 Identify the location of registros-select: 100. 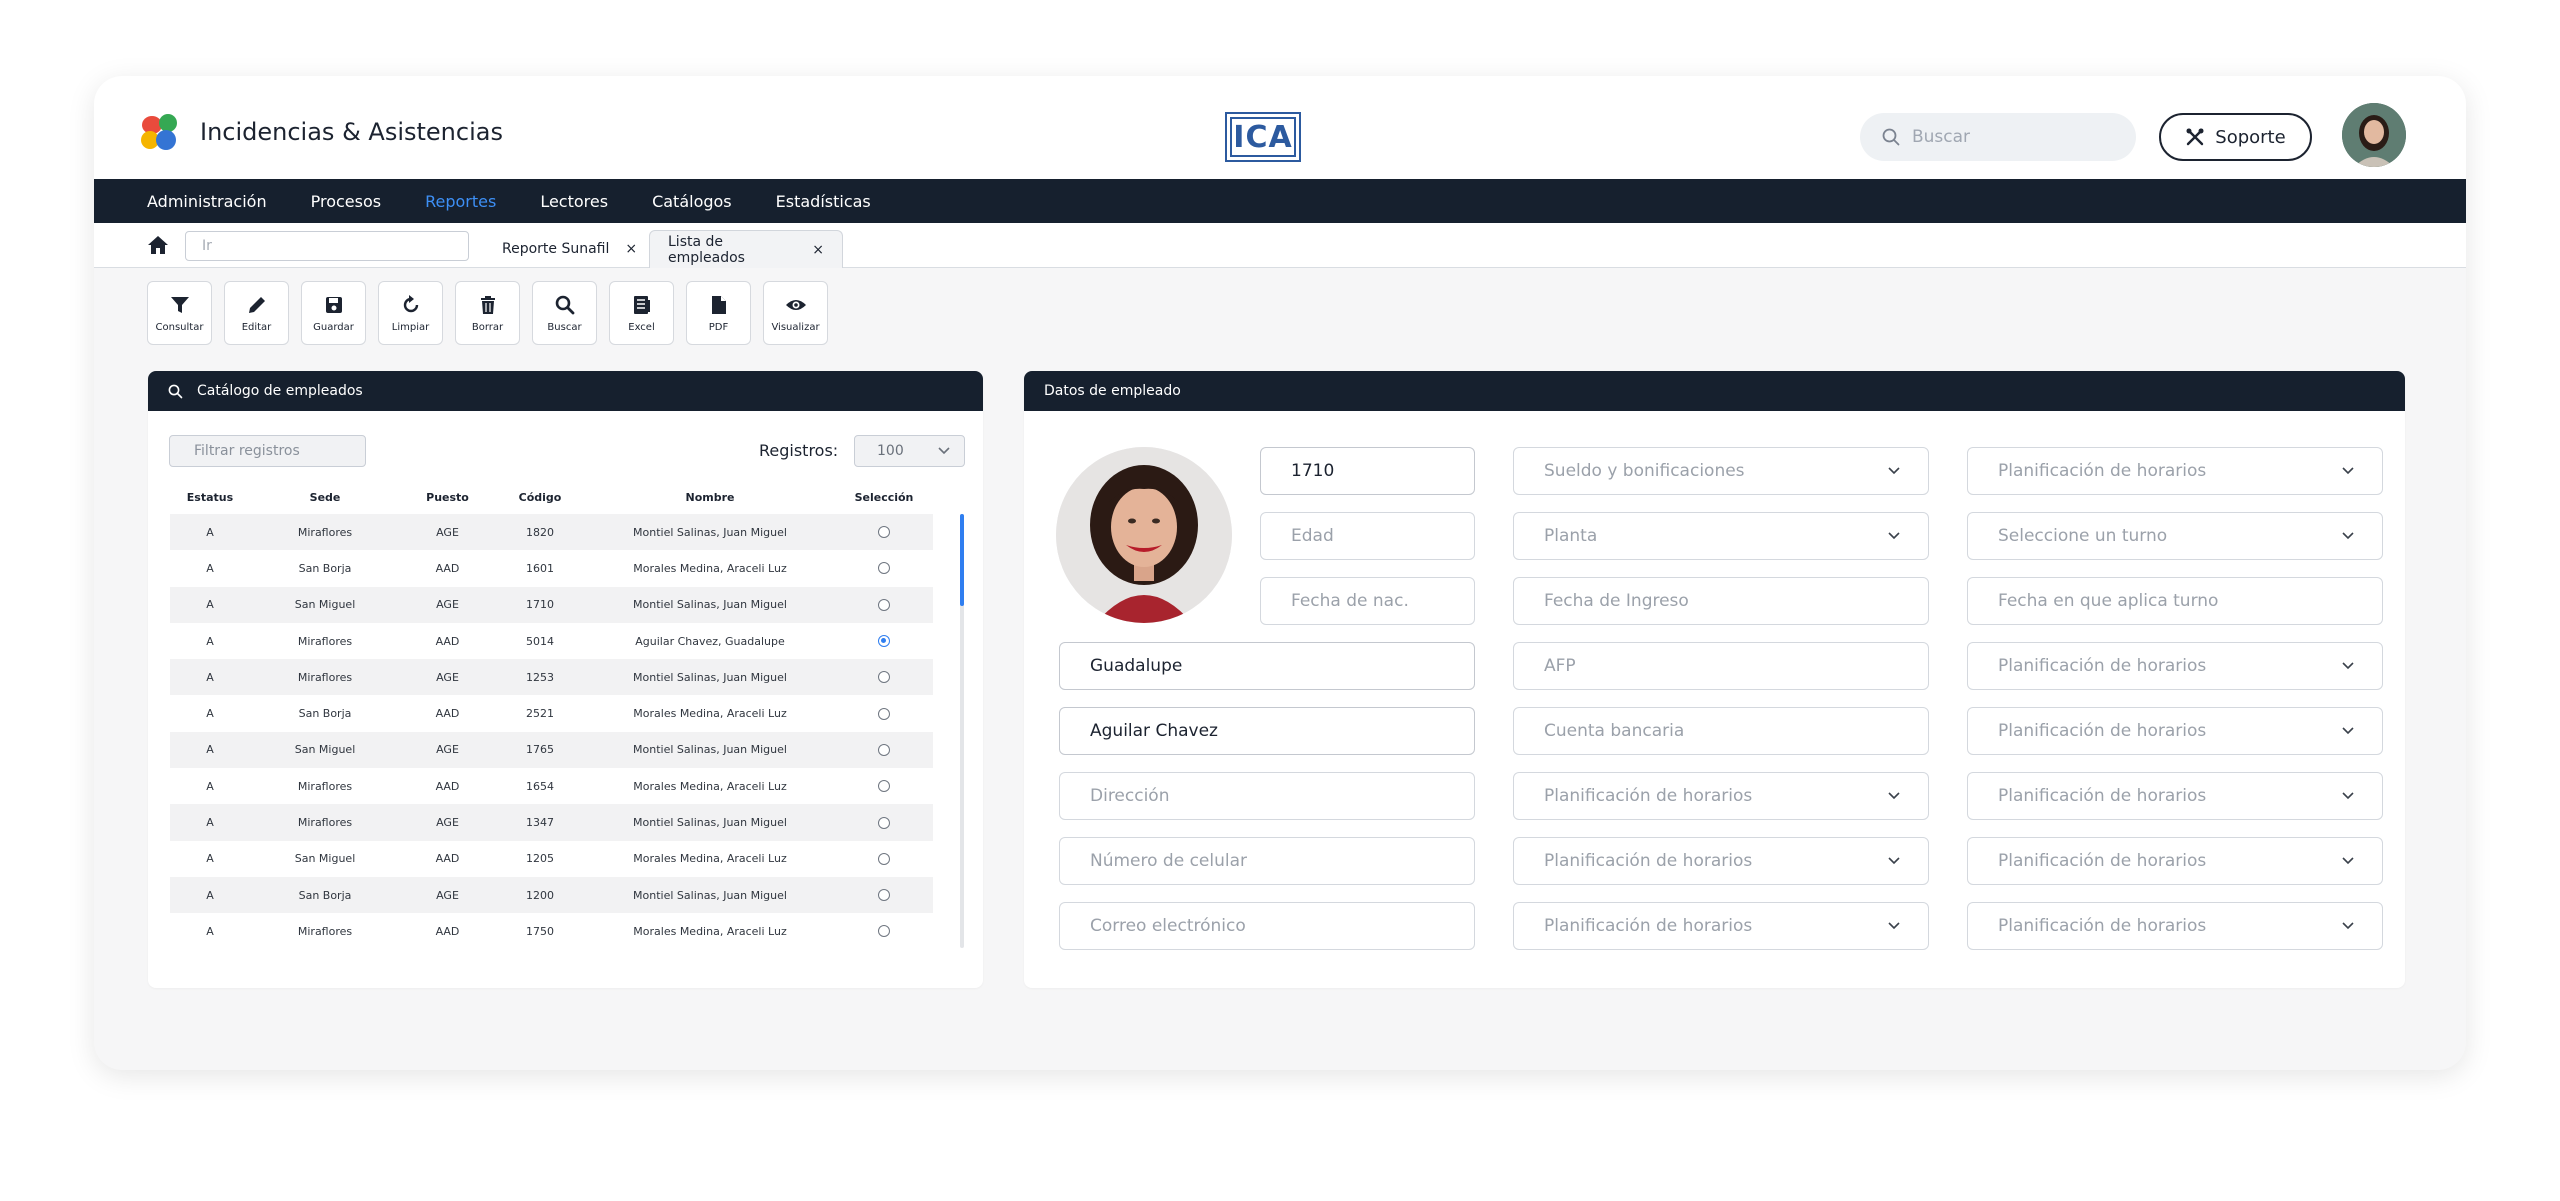
(909, 451).